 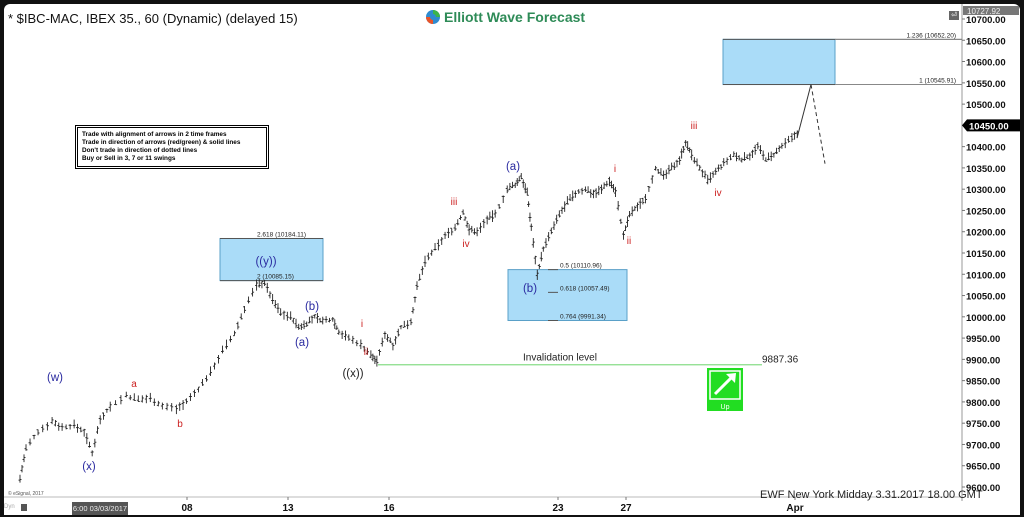 I want to click on y-tick-label: 9700.00, so click(x=983, y=445).